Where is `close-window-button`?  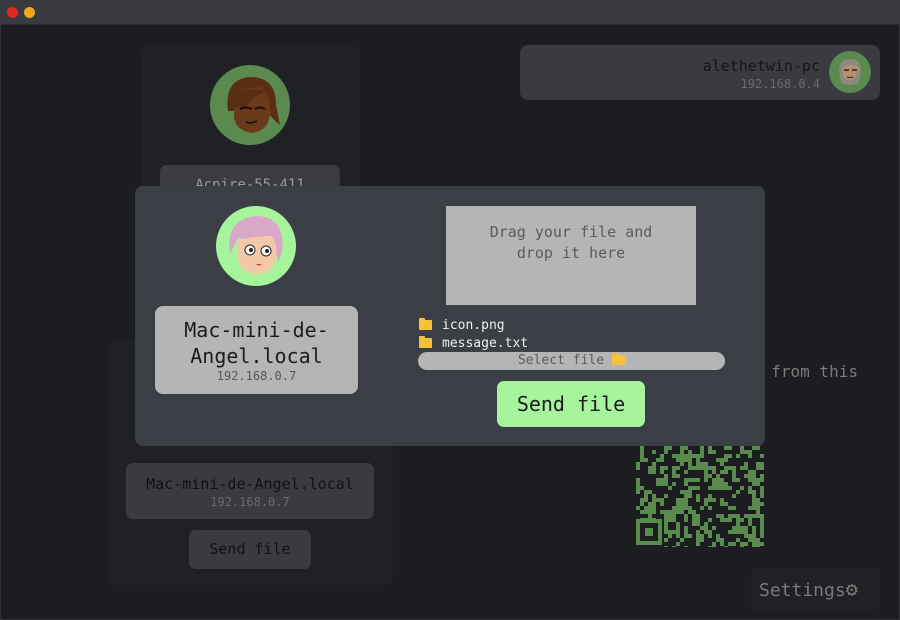
close-window-button is located at coordinates (12, 12).